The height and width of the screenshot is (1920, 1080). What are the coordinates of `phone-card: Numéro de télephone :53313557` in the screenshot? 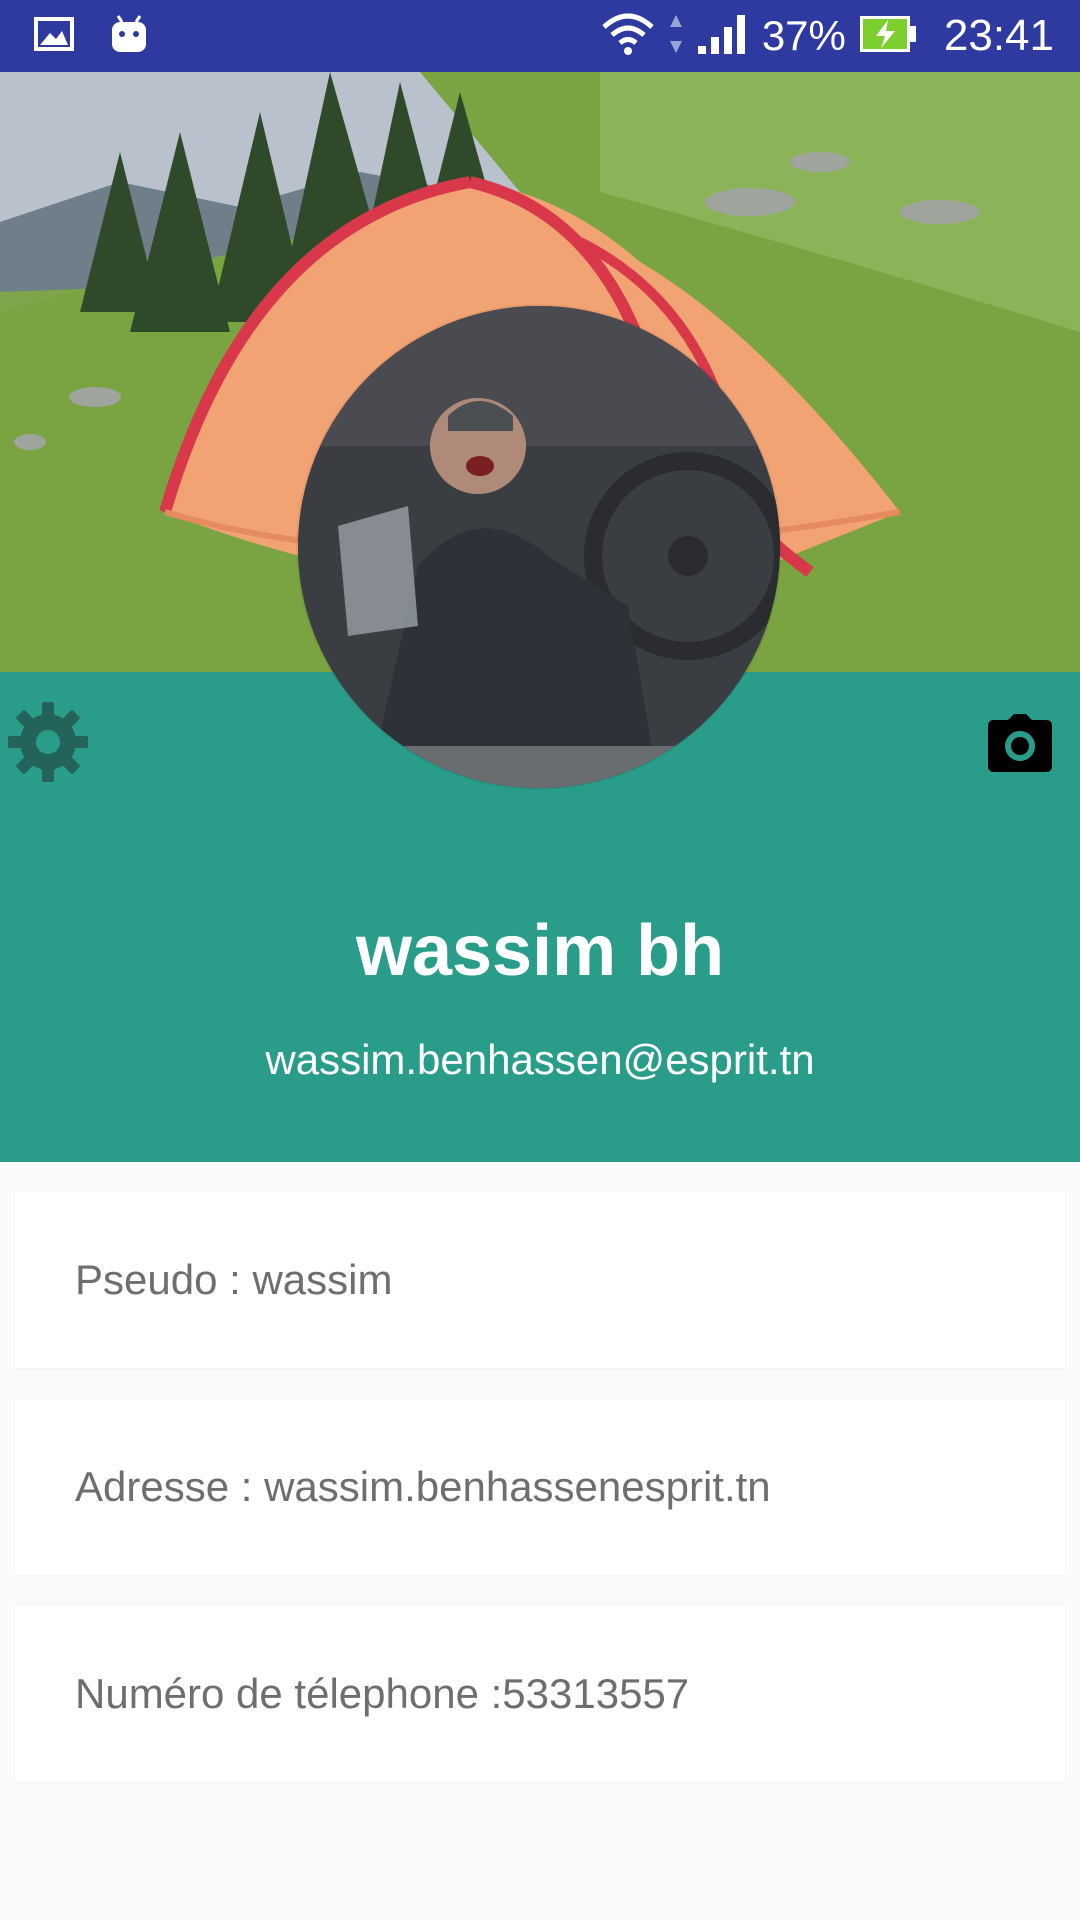 It's located at (540, 1694).